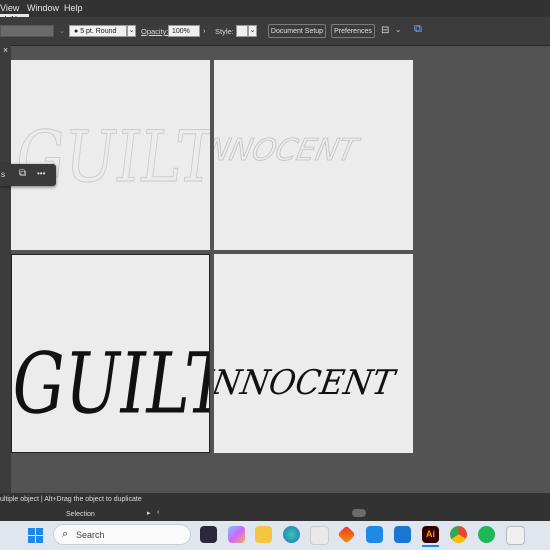 Image resolution: width=550 pixels, height=550 pixels. What do you see at coordinates (208, 534) in the screenshot?
I see `task-view-icon` at bounding box center [208, 534].